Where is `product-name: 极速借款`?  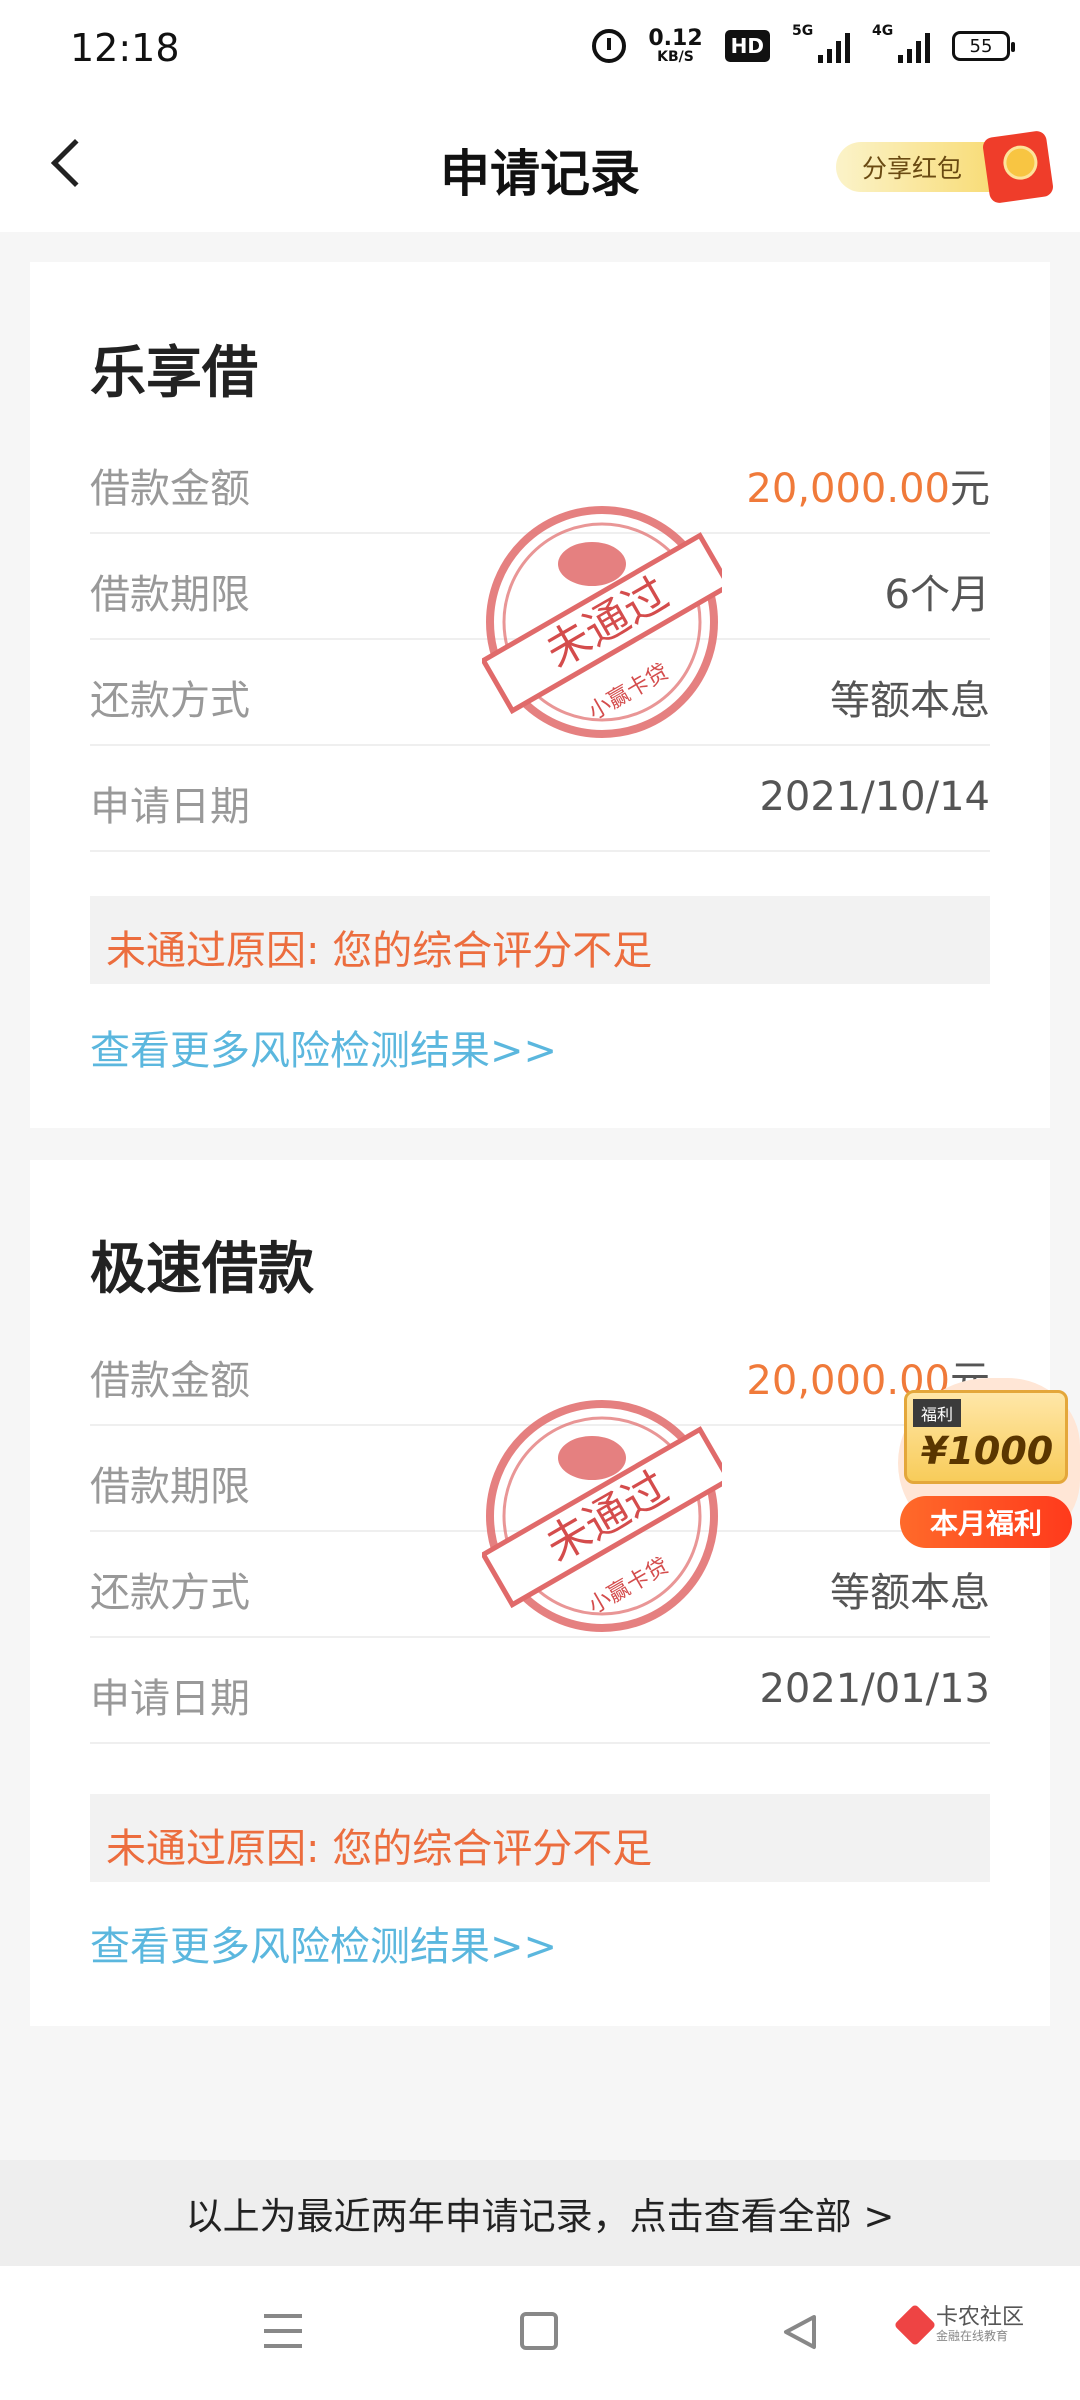 product-name: 极速借款 is located at coordinates (202, 1269).